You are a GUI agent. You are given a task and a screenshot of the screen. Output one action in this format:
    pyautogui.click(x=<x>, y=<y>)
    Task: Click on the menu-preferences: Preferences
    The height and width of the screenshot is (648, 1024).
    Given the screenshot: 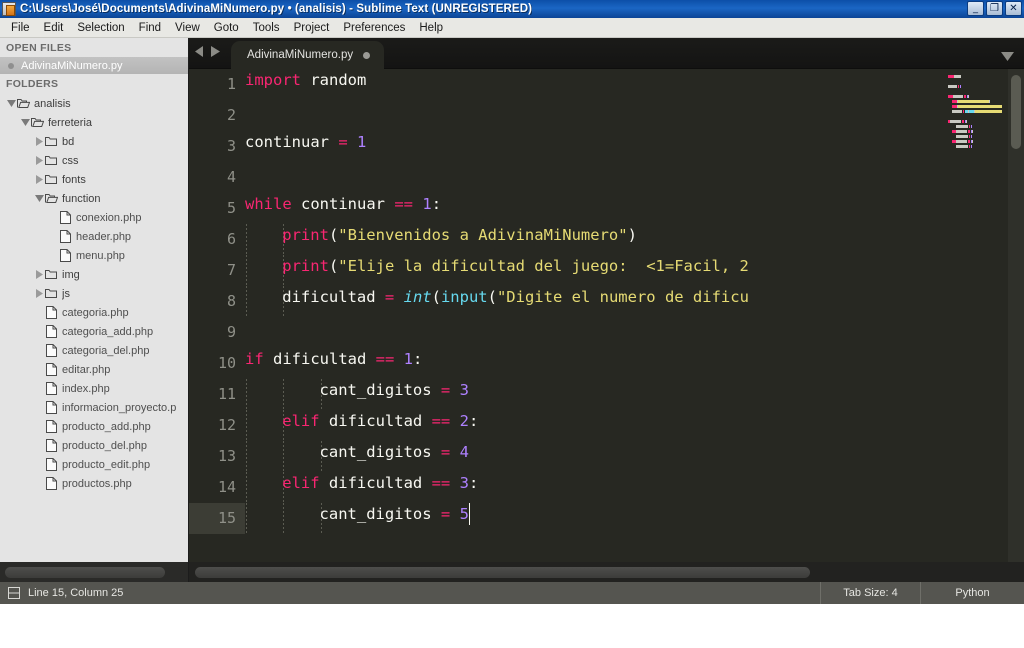 What is the action you would take?
    pyautogui.click(x=374, y=28)
    